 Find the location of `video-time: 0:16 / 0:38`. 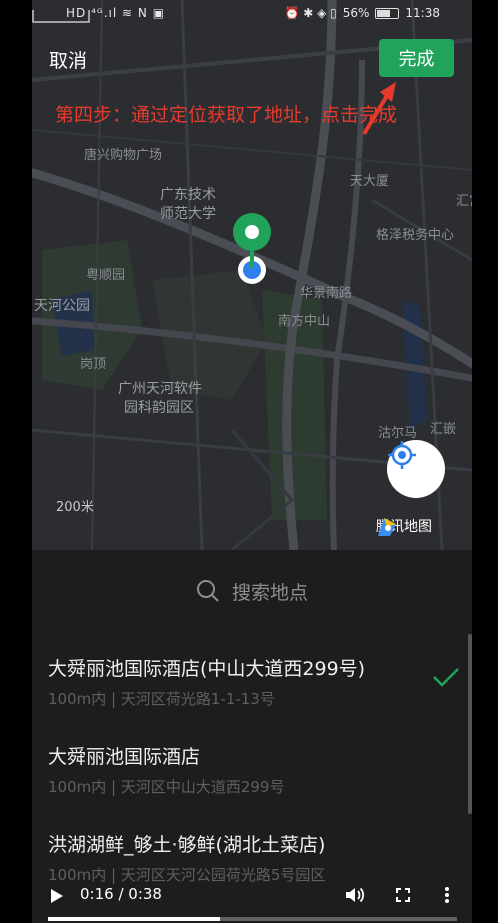

video-time: 0:16 / 0:38 is located at coordinates (121, 894).